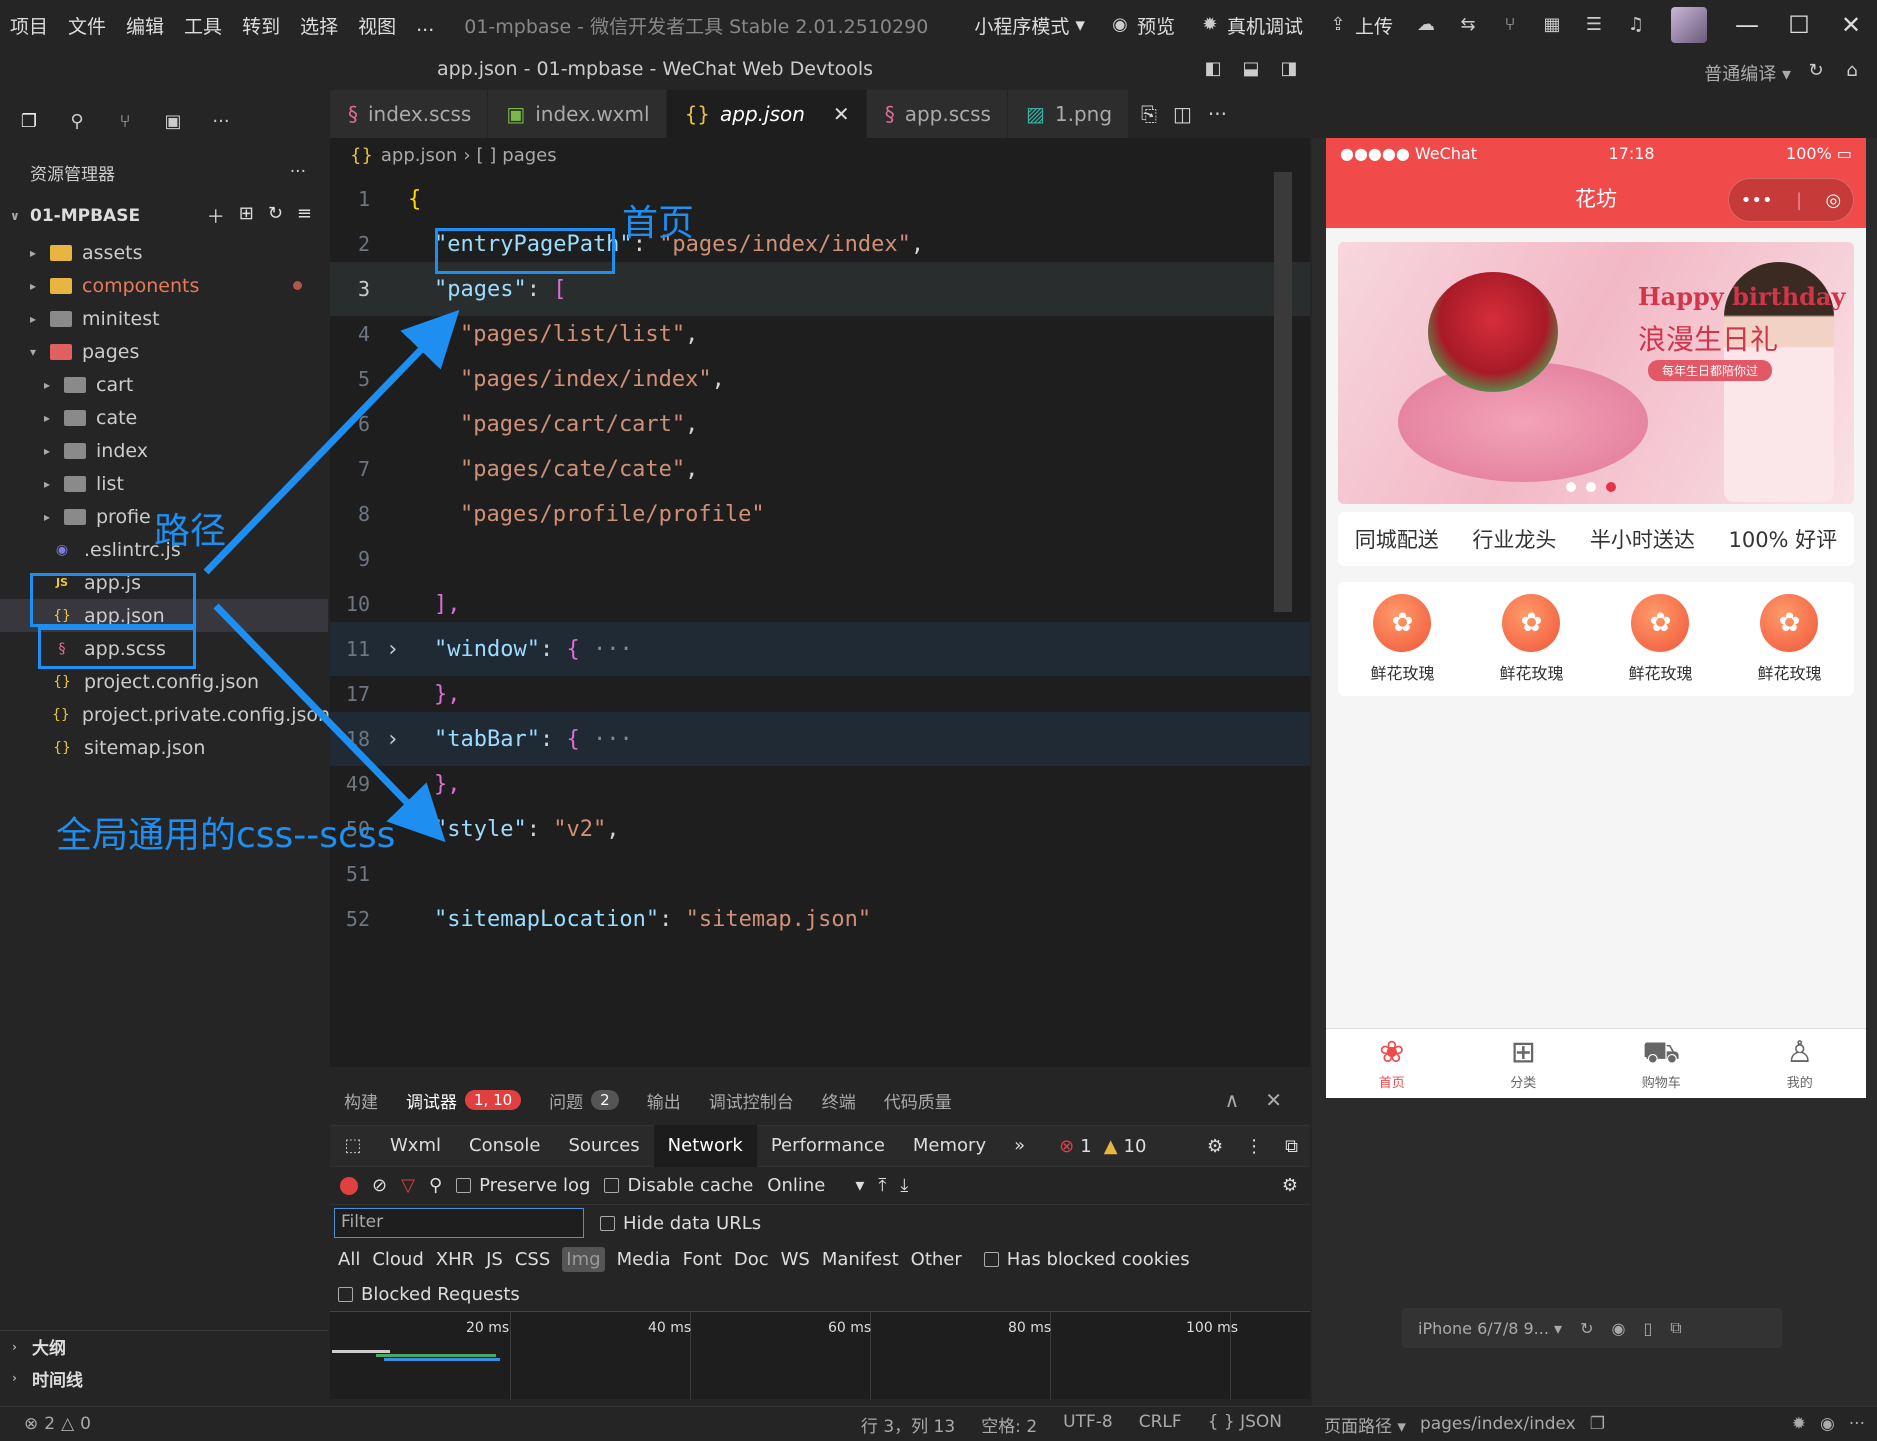 The height and width of the screenshot is (1441, 1877). What do you see at coordinates (164, 747) in the screenshot?
I see `tree-item-sitemap: {} sitemap.json` at bounding box center [164, 747].